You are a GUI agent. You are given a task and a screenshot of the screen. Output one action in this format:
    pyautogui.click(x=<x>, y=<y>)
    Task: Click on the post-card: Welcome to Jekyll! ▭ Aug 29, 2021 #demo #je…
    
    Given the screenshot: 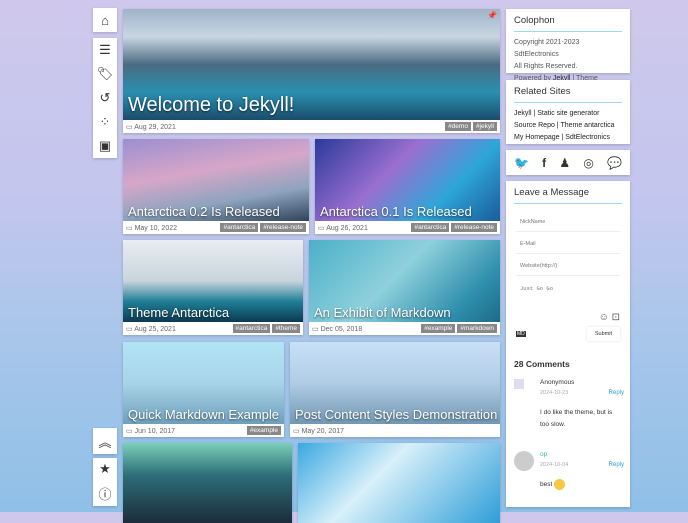 What is the action you would take?
    pyautogui.click(x=311, y=71)
    